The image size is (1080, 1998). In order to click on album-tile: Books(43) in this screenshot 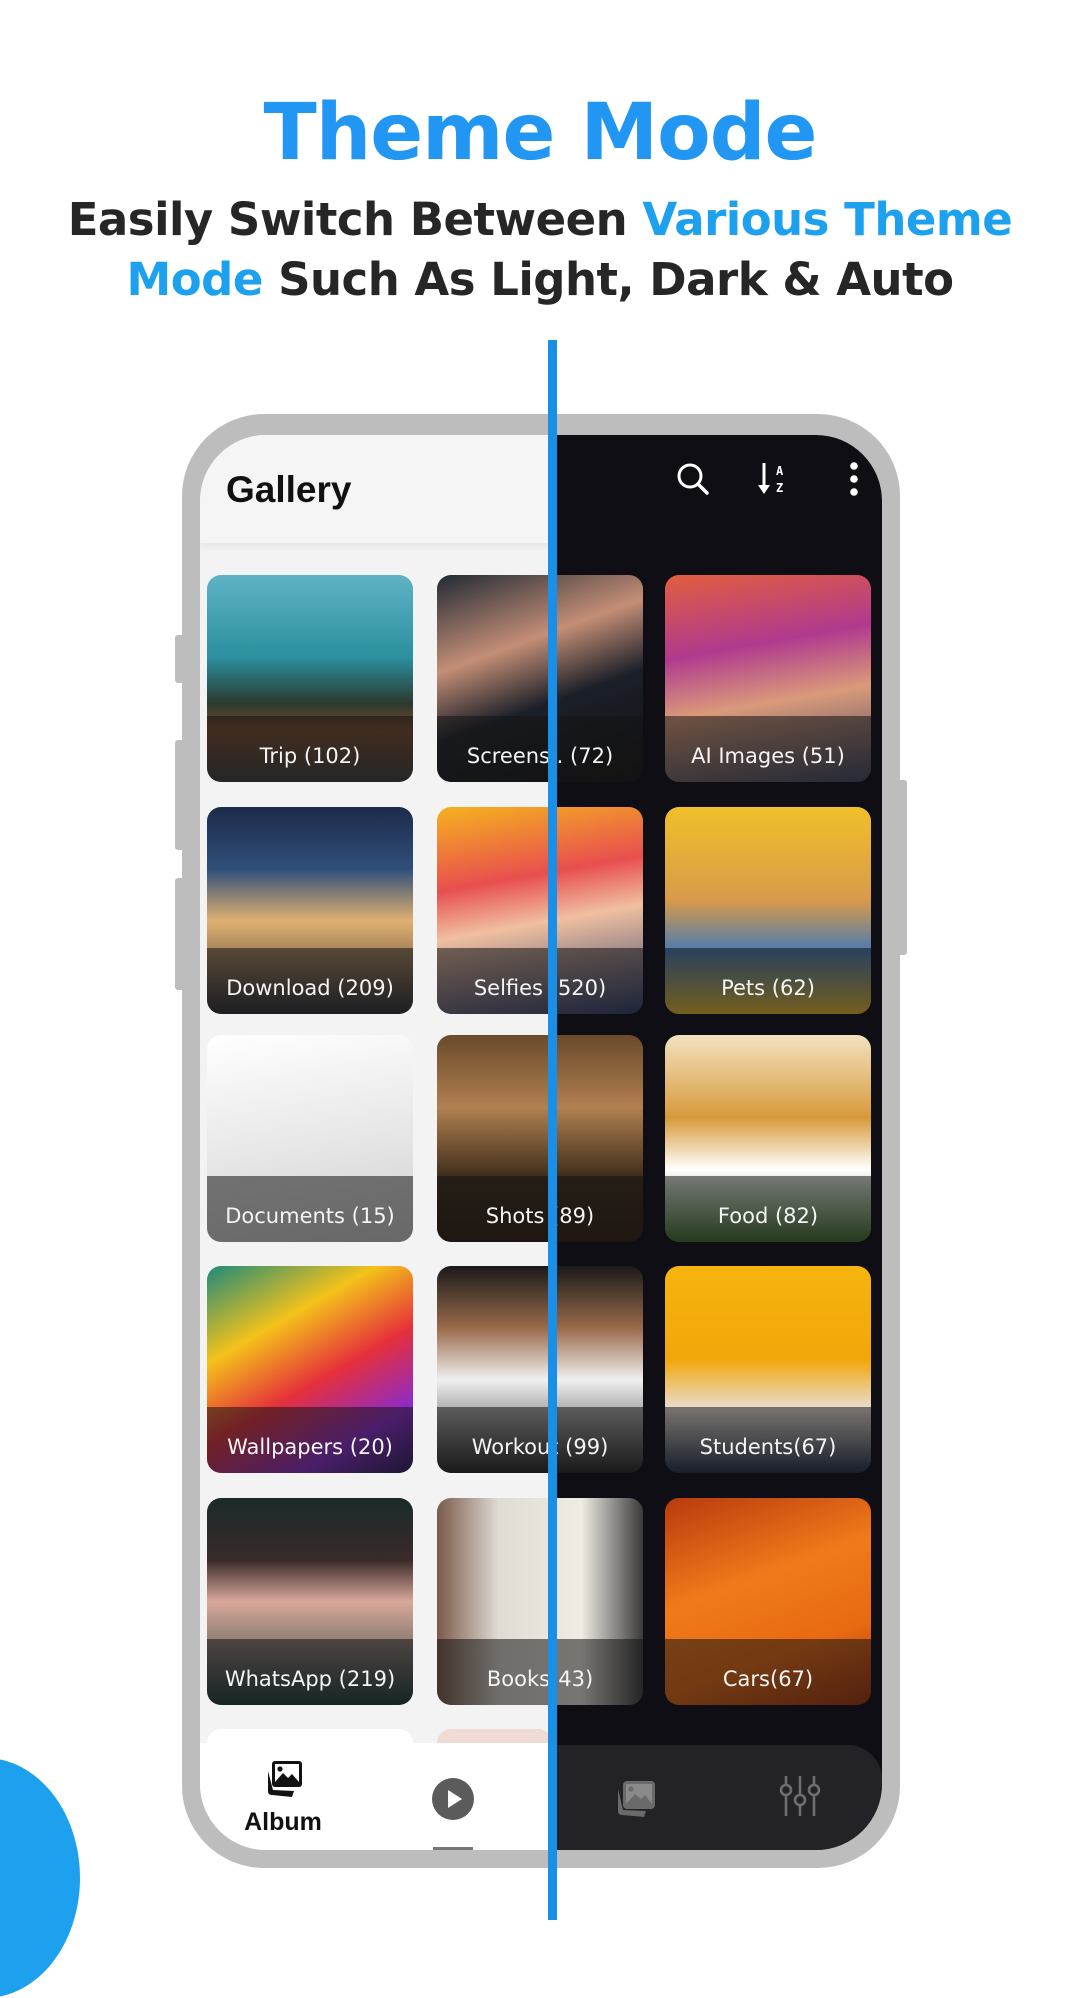, I will do `click(540, 1601)`.